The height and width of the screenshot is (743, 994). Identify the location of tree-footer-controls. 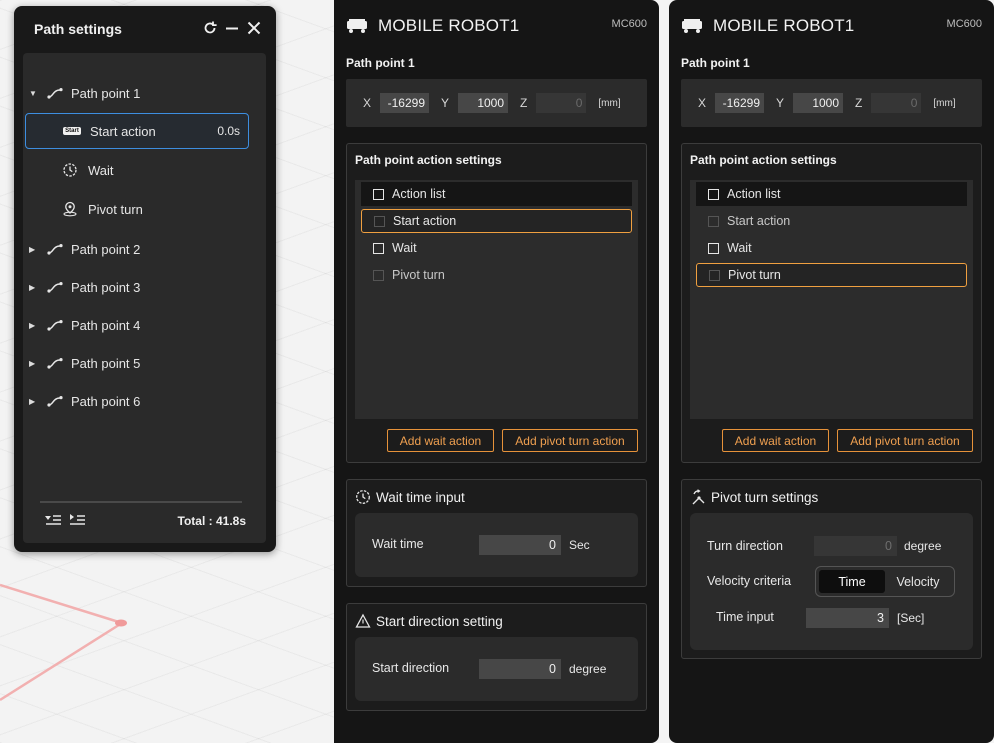
(65, 520).